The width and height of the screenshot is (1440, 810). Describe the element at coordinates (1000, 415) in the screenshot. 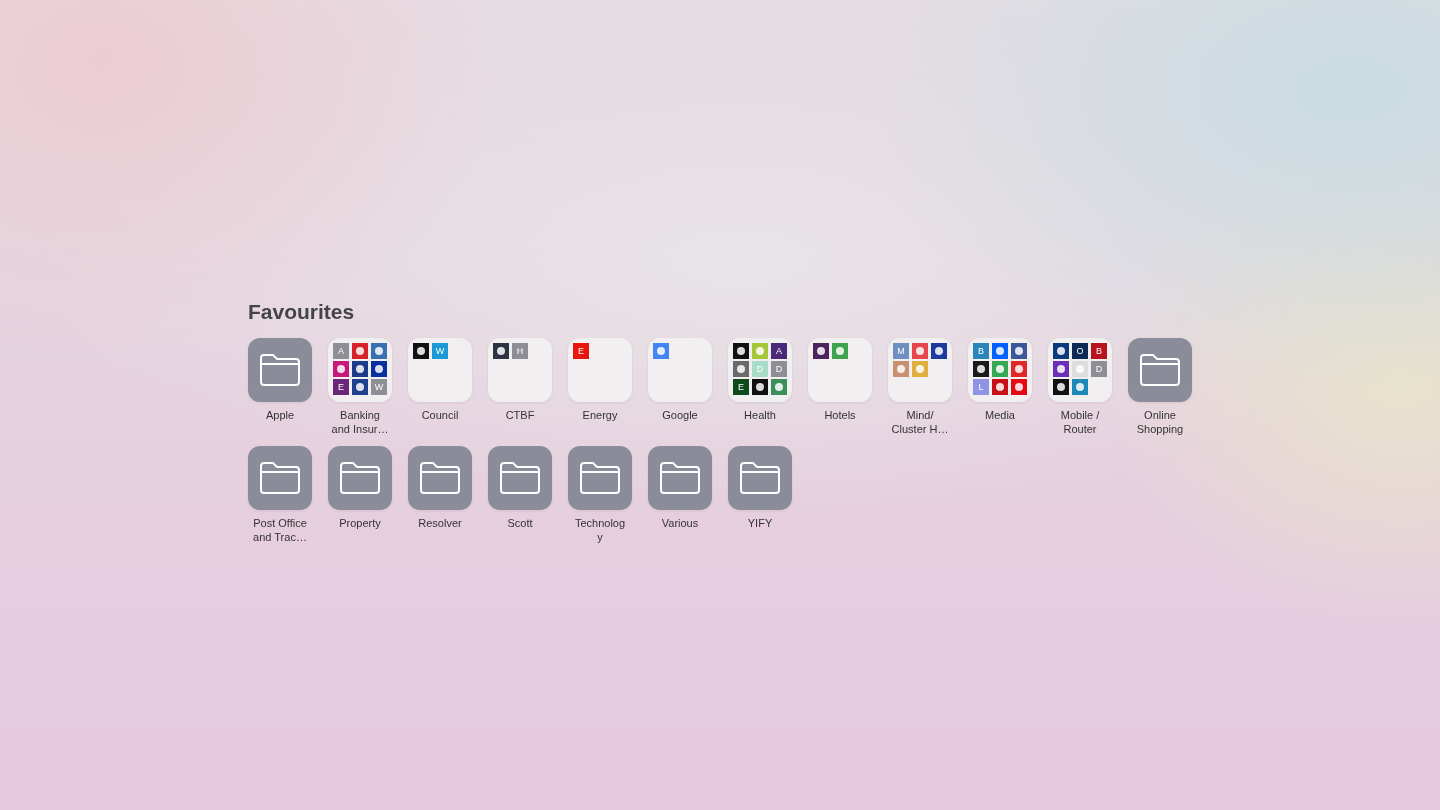

I see `favourite-label: Media` at that location.